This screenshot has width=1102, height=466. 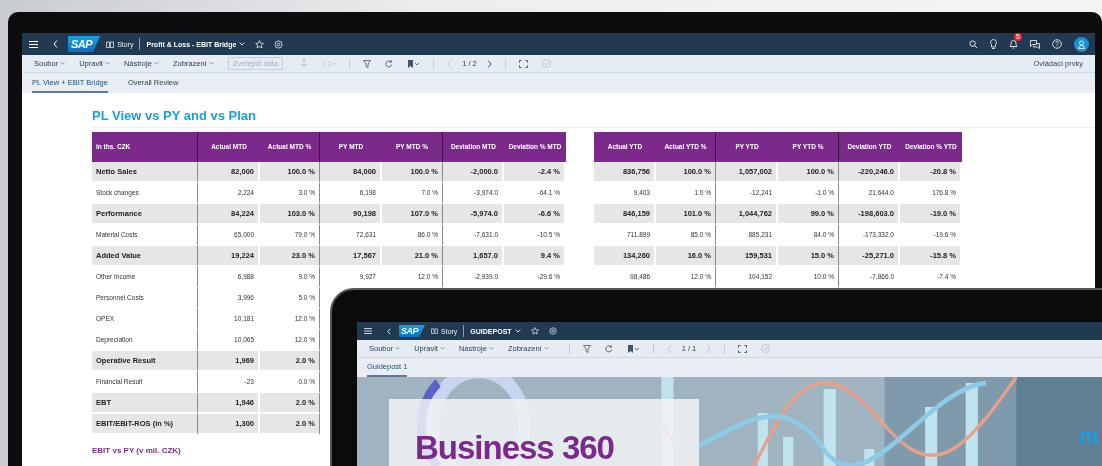 I want to click on chat-icon, so click(x=1035, y=44).